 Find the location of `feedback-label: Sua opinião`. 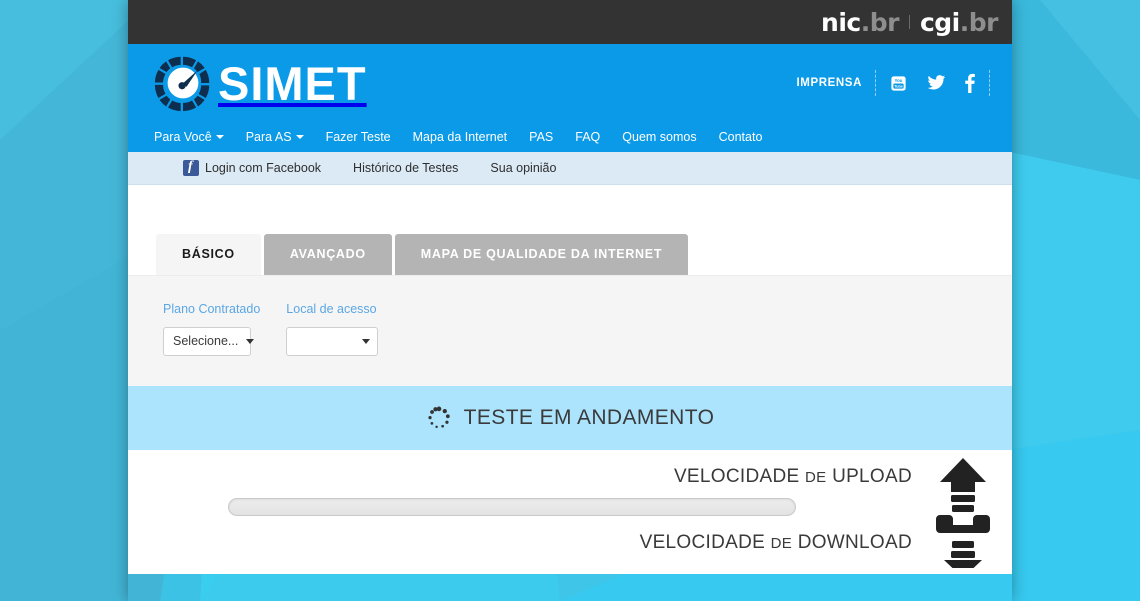

feedback-label: Sua opinião is located at coordinates (523, 168).